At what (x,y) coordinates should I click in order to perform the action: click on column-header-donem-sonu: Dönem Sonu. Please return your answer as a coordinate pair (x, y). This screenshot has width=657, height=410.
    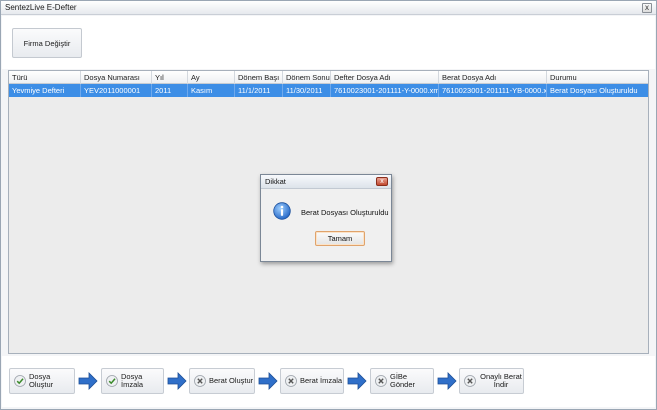
    Looking at the image, I should click on (307, 77).